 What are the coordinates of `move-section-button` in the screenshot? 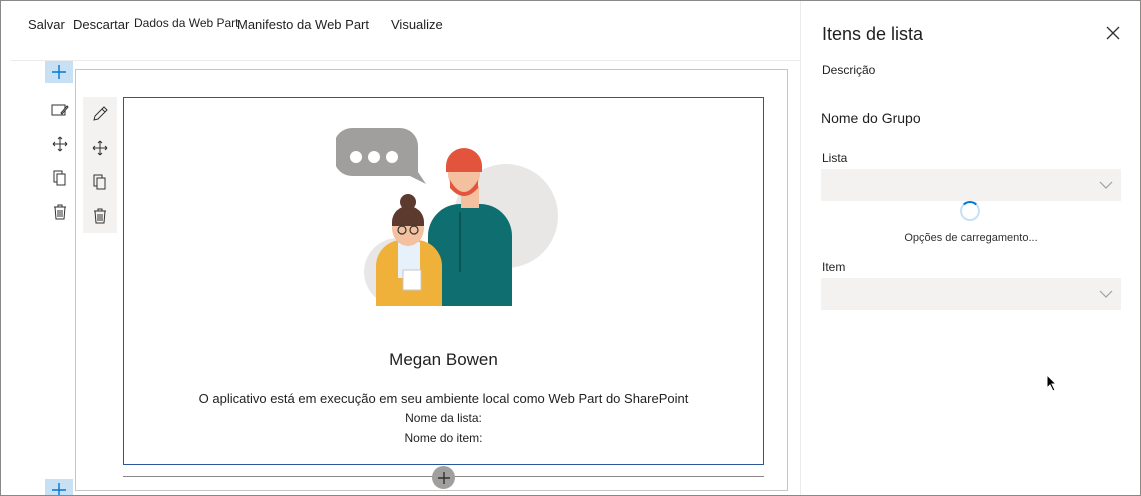 It's located at (60, 144).